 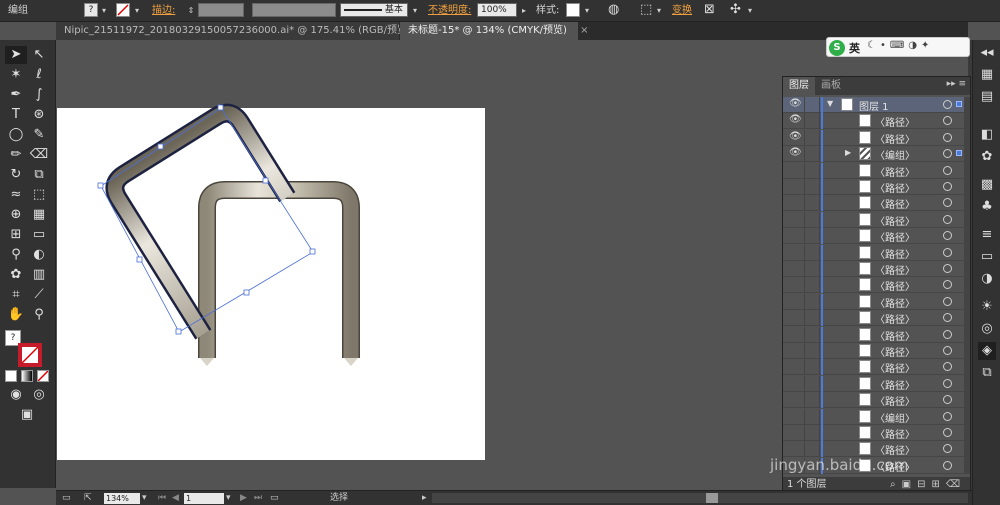 What do you see at coordinates (415, 11) in the screenshot?
I see `brush-style-dropdown: ▾` at bounding box center [415, 11].